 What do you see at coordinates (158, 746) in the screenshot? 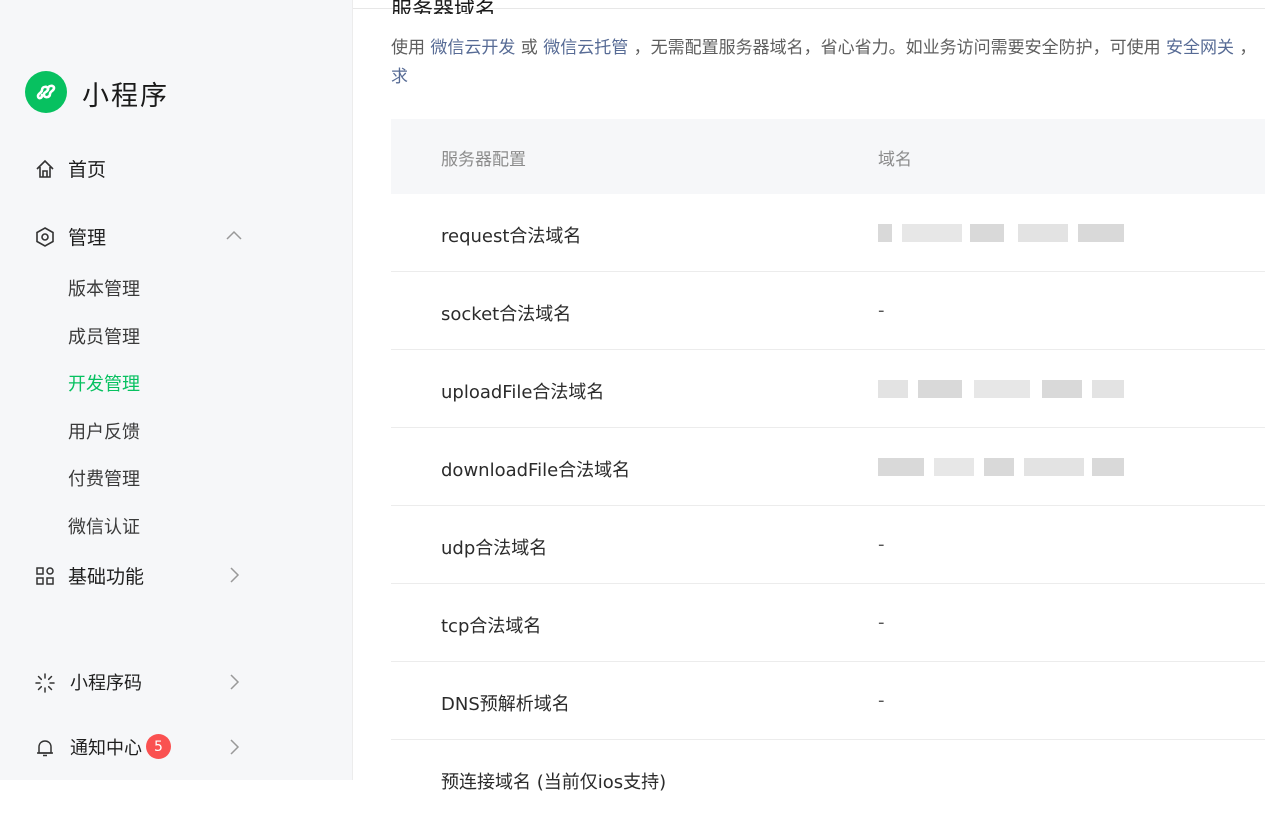
I see `notification-count-badge: 5` at bounding box center [158, 746].